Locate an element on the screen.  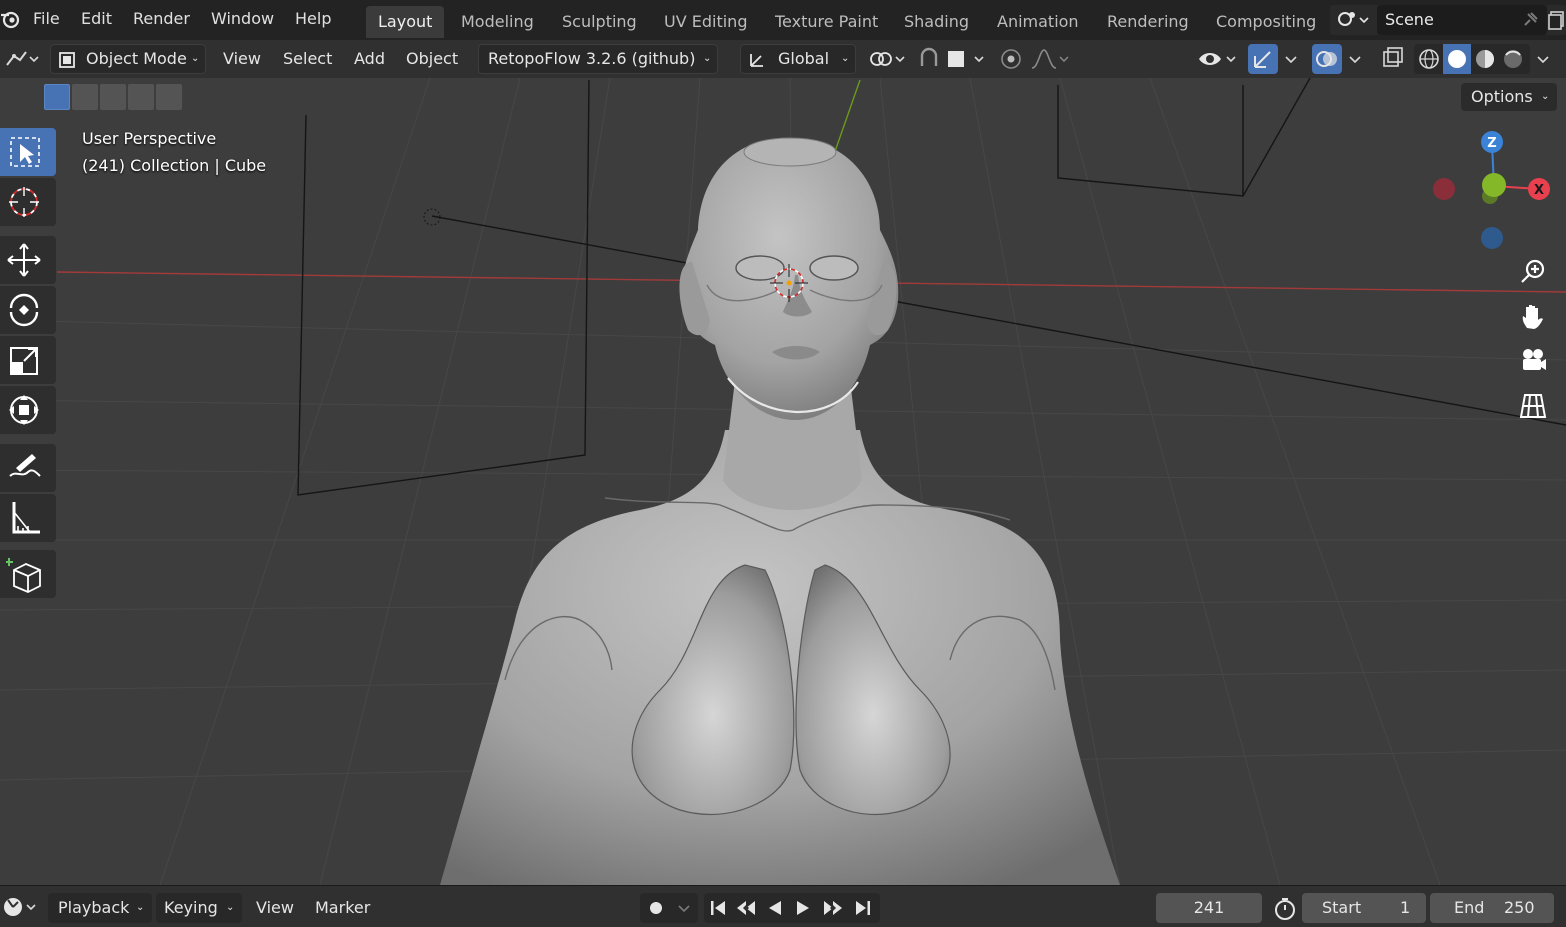
rotate-icon is located at coordinates (24, 310).